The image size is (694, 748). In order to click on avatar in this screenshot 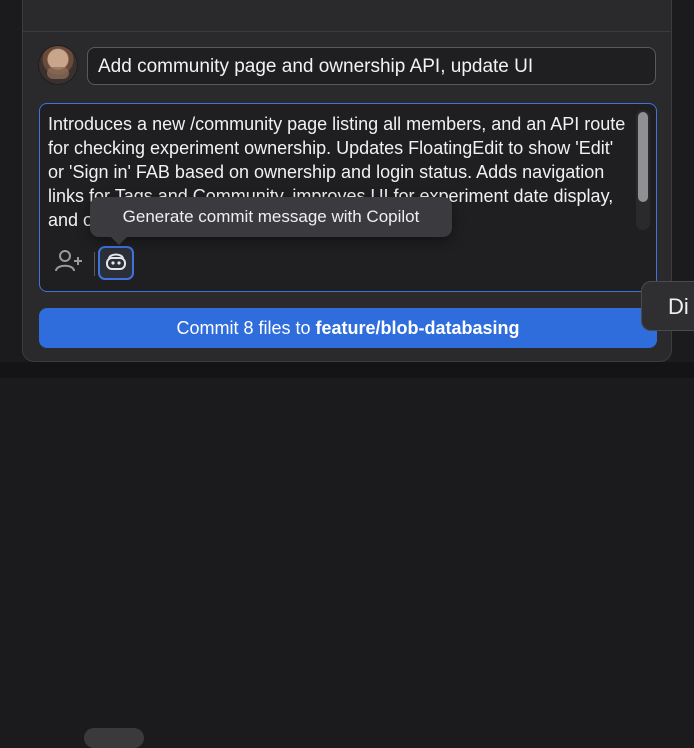, I will do `click(58, 65)`.